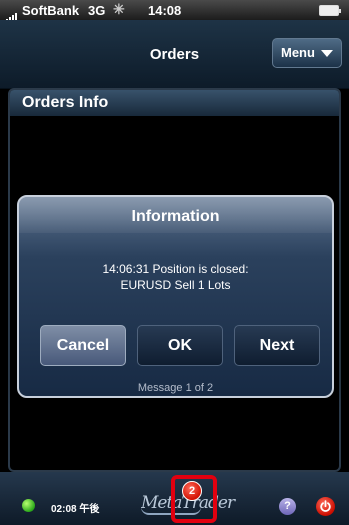  I want to click on signal-strength-icon, so click(12, 14).